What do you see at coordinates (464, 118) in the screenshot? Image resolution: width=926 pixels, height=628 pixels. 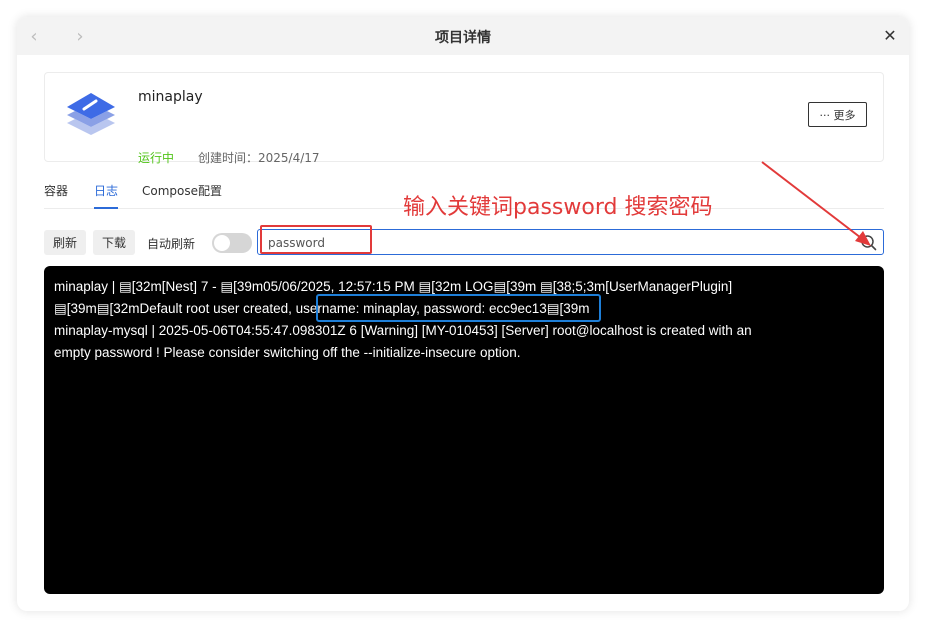 I see `app-info-card: minaplay 运行中 创建时间：2025/4/17 ··· 更多` at bounding box center [464, 118].